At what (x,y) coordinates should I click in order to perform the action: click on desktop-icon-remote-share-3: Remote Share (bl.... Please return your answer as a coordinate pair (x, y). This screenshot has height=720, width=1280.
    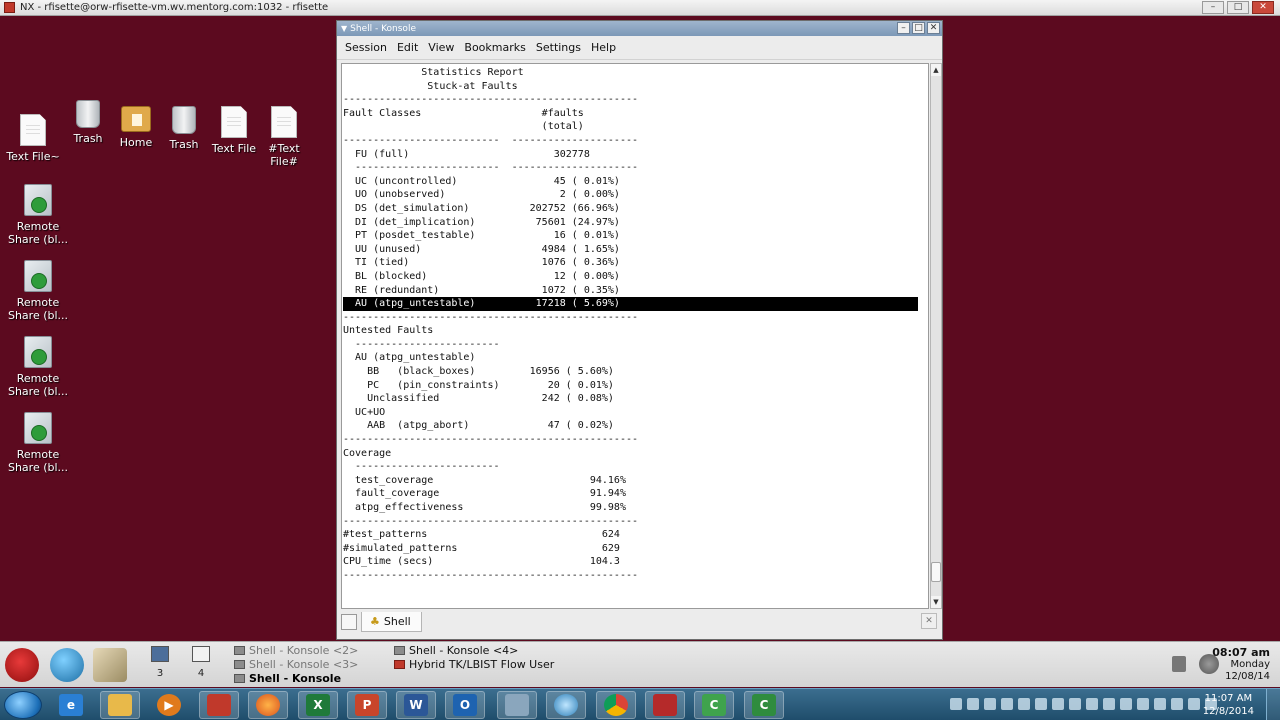
    Looking at the image, I should click on (38, 367).